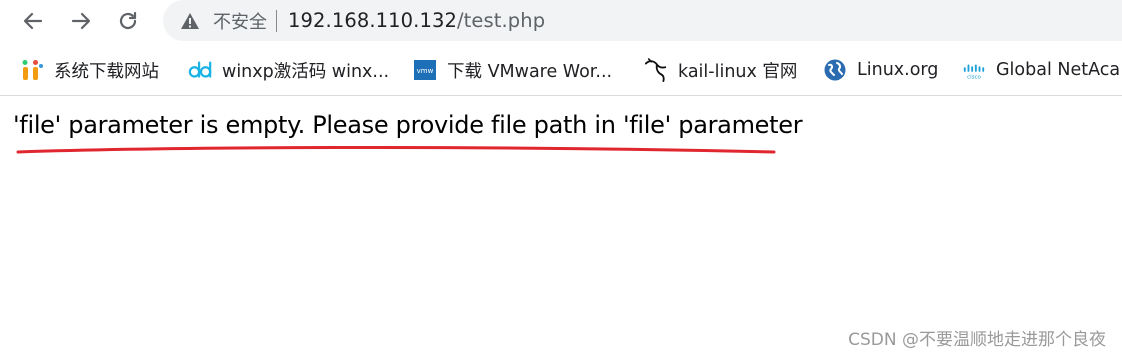 This screenshot has width=1122, height=356. Describe the element at coordinates (106, 71) in the screenshot. I see `bookmark-label: 系统下载网站` at that location.